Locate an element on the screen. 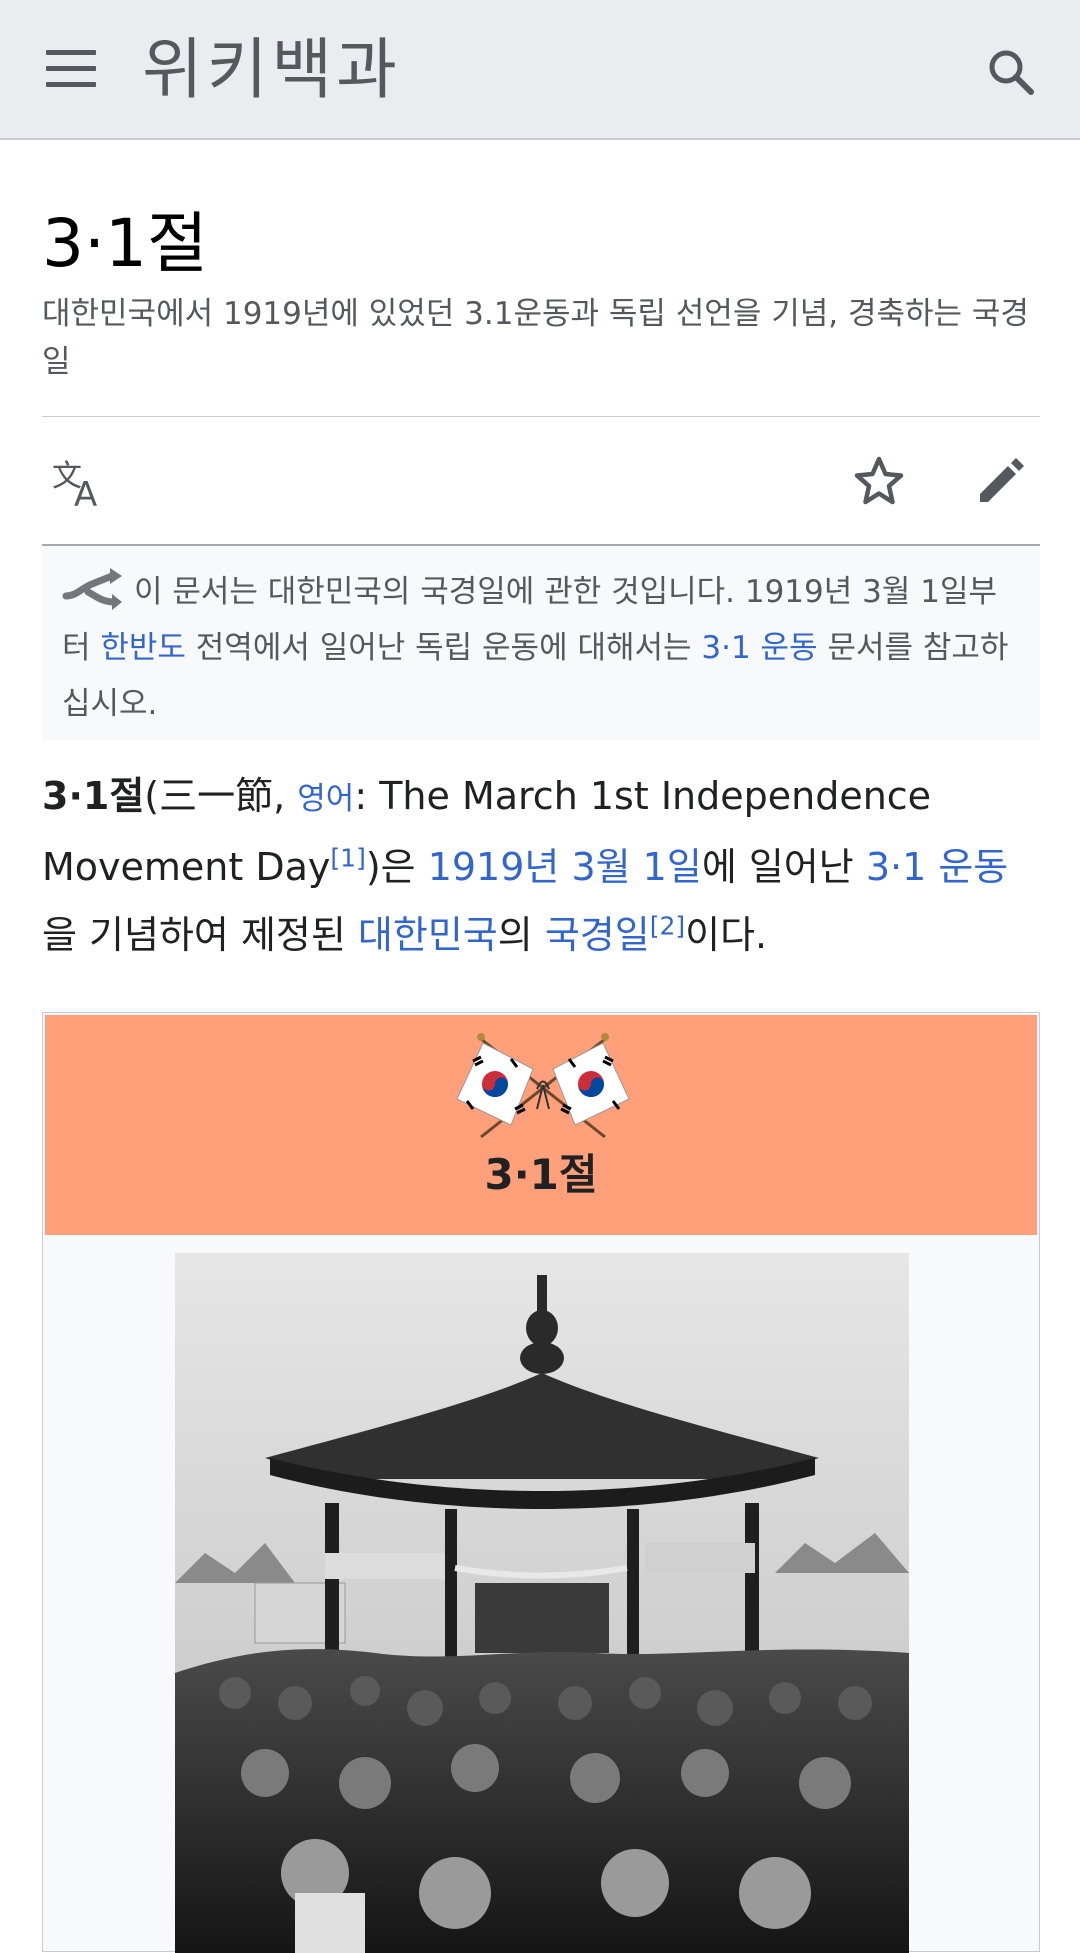 This screenshot has width=1080, height=1953. top-bar: 위키백과 is located at coordinates (540, 70).